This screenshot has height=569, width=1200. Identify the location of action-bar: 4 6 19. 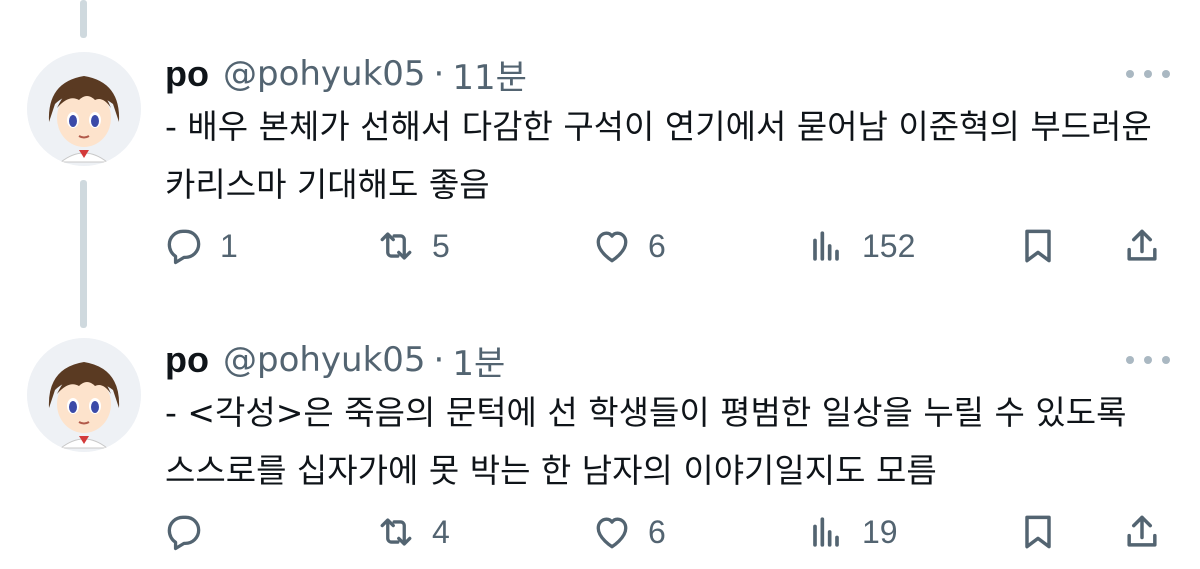
(600, 534).